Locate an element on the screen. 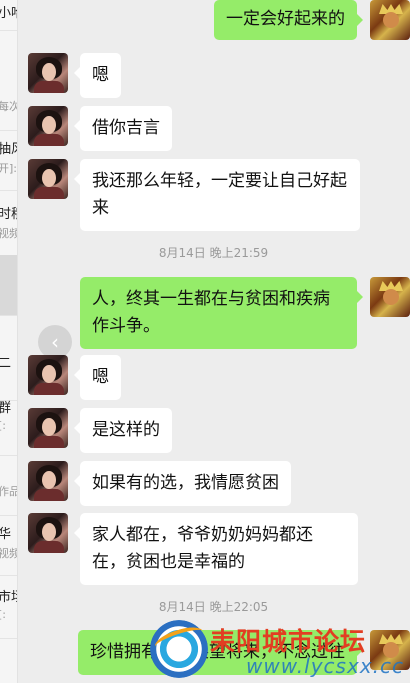 Image resolution: width=410 pixels, height=683 pixels. watermark-url: www.lycsxx.cc is located at coordinates (325, 666).